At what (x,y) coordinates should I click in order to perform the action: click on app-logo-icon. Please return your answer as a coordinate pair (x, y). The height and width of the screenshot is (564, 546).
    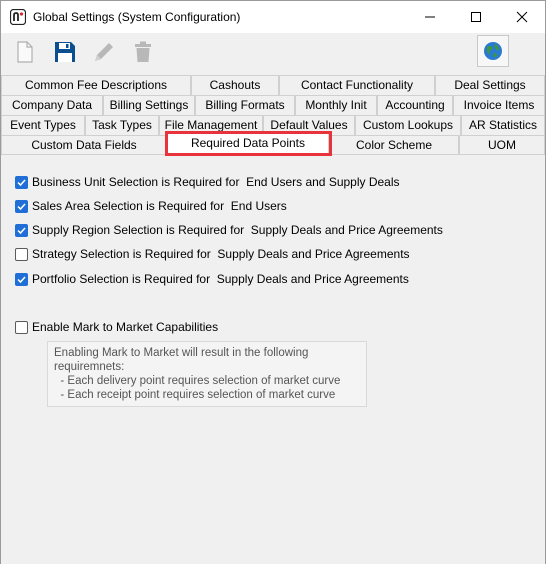
    Looking at the image, I should click on (18, 17).